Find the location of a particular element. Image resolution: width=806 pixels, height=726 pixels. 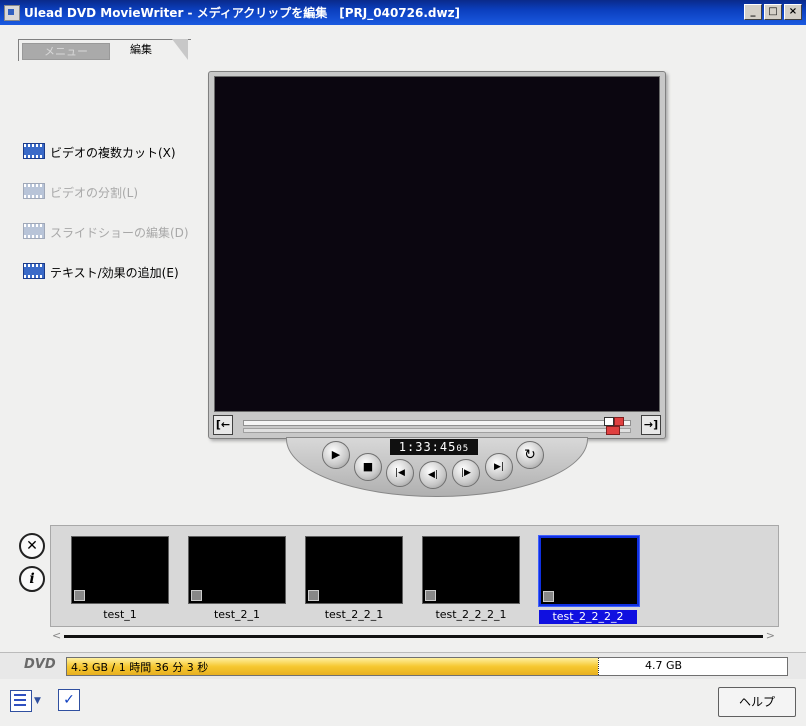

window-controls: _ □ × is located at coordinates (773, 12).